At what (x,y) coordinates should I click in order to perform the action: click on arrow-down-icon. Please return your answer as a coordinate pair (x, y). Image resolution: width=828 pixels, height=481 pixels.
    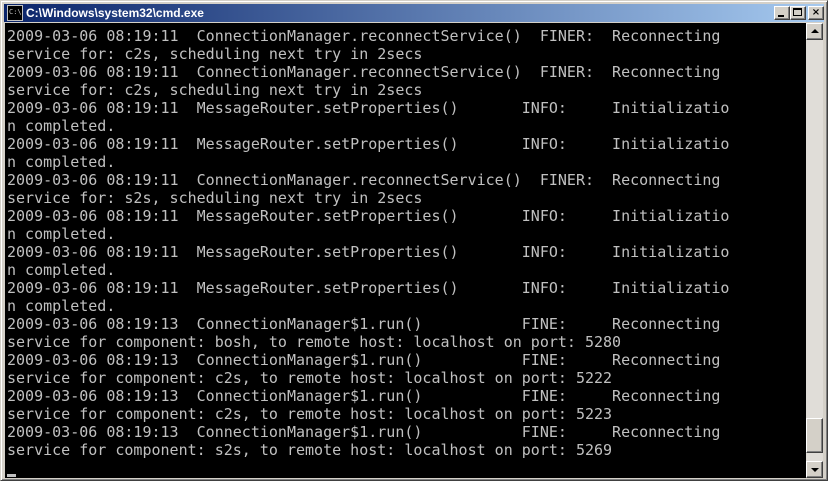
    Looking at the image, I should click on (815, 470).